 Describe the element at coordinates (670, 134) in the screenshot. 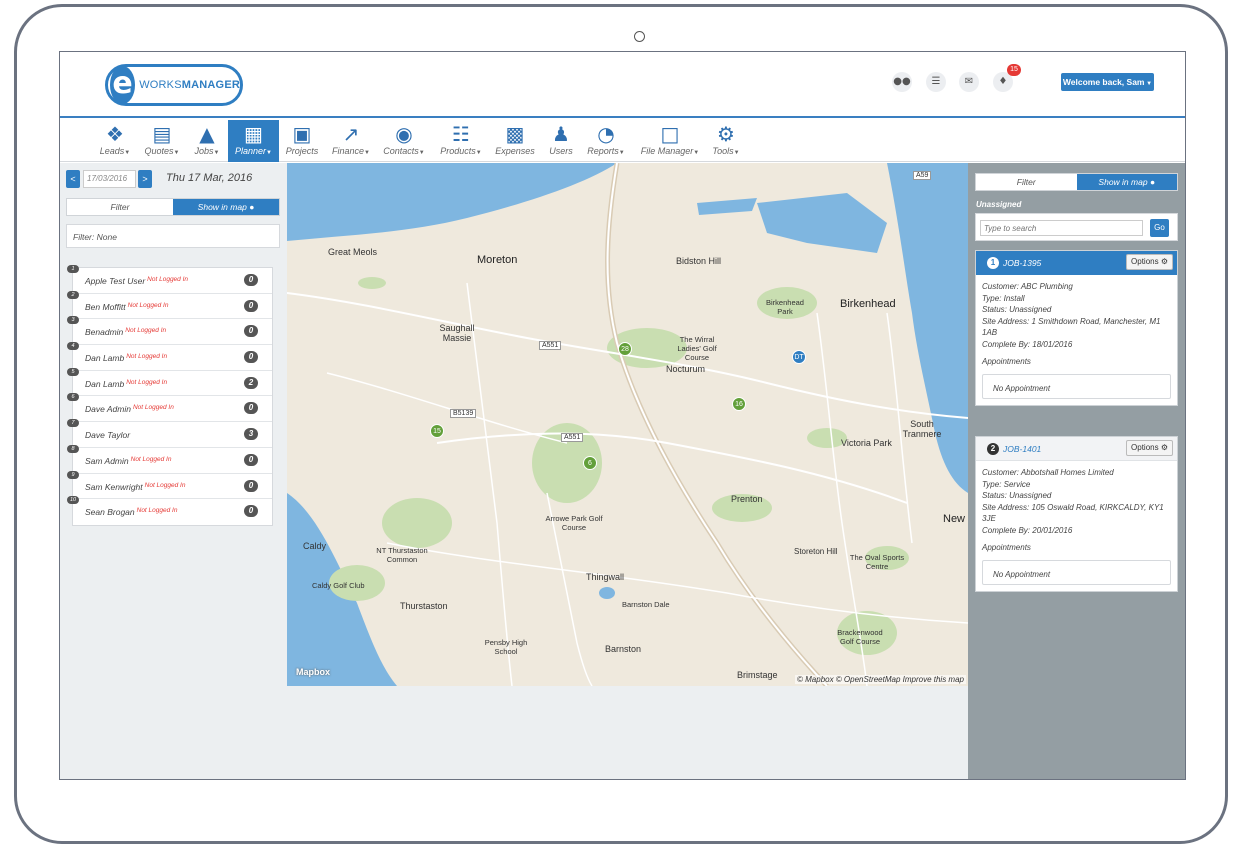

I see `pdf-icon: □` at that location.